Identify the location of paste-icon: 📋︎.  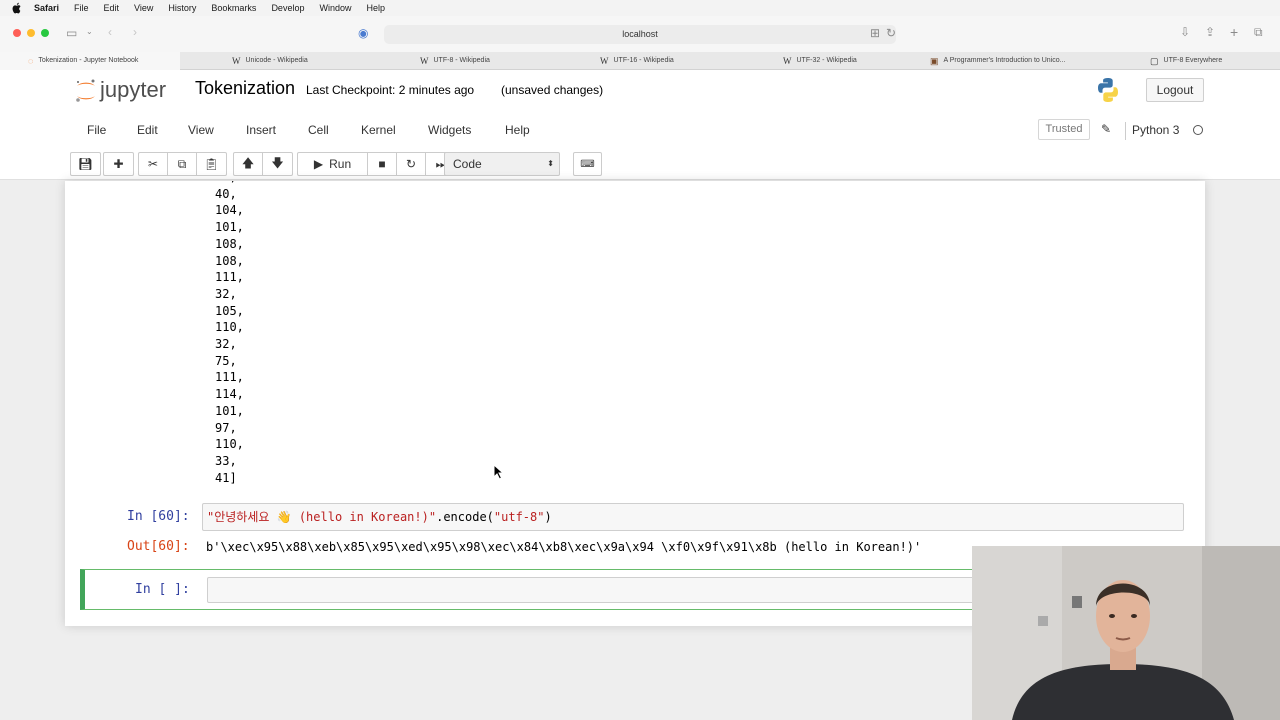
(211, 164).